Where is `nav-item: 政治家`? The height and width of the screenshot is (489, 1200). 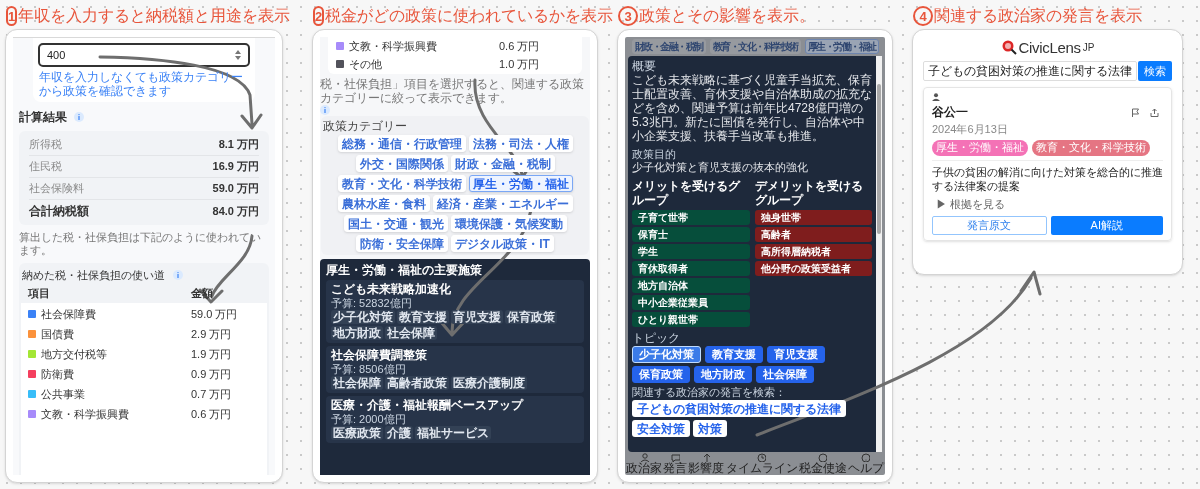 nav-item: 政治家 is located at coordinates (644, 463).